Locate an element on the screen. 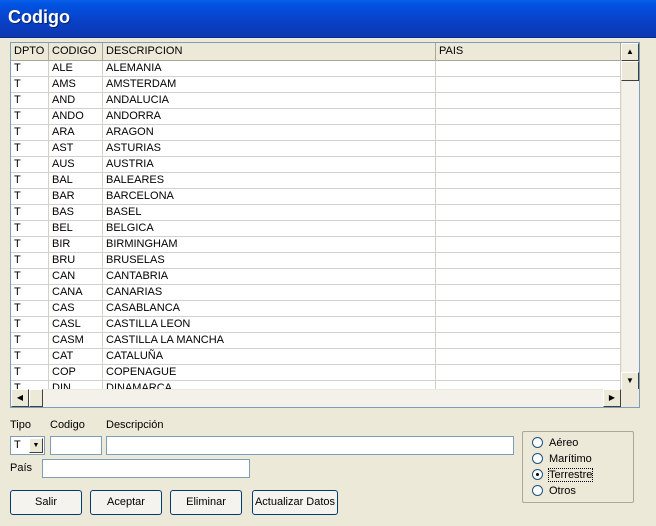  codigo-input is located at coordinates (76, 445).